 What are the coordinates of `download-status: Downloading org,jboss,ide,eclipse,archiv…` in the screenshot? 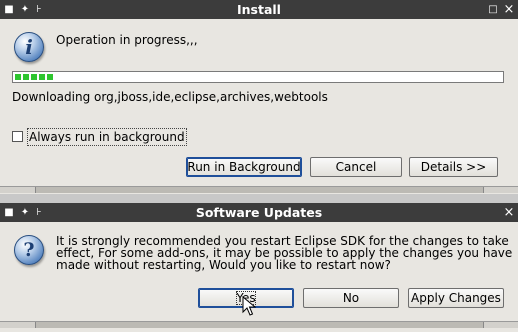 It's located at (170, 97).